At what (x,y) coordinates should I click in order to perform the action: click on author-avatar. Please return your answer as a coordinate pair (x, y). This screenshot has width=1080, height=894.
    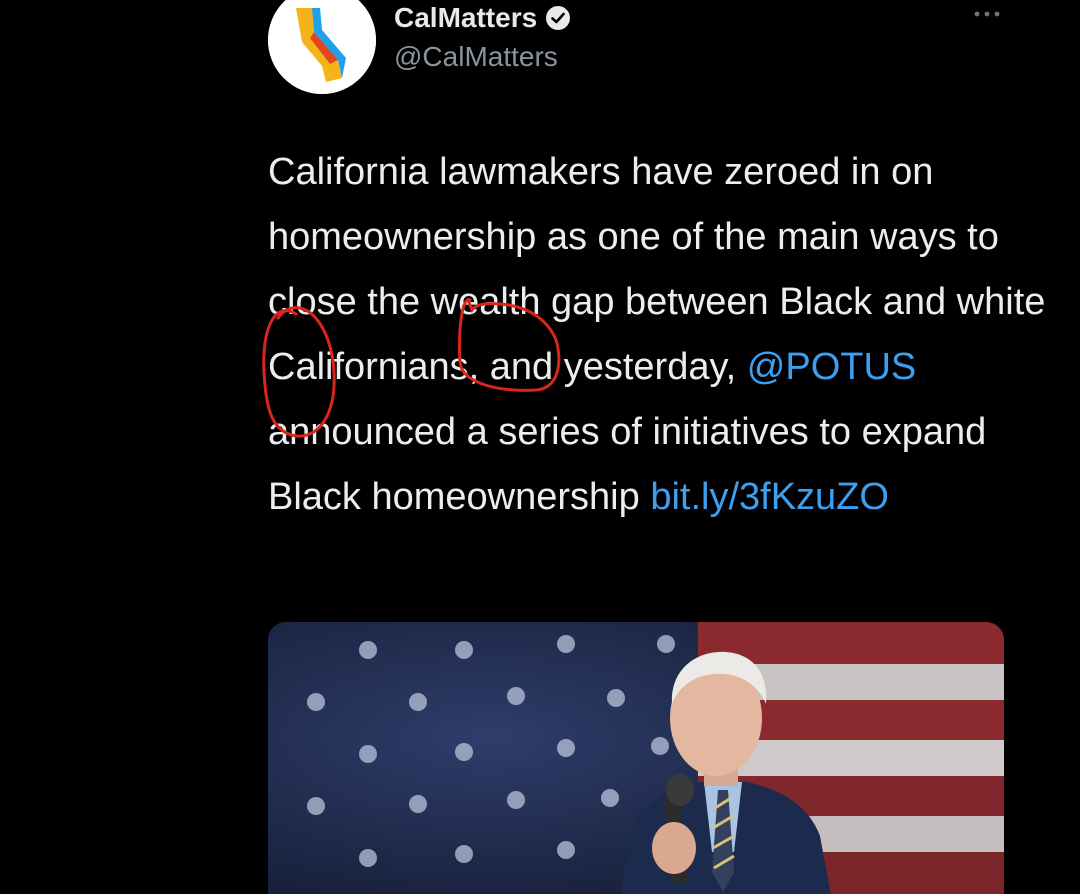
    Looking at the image, I should click on (322, 47).